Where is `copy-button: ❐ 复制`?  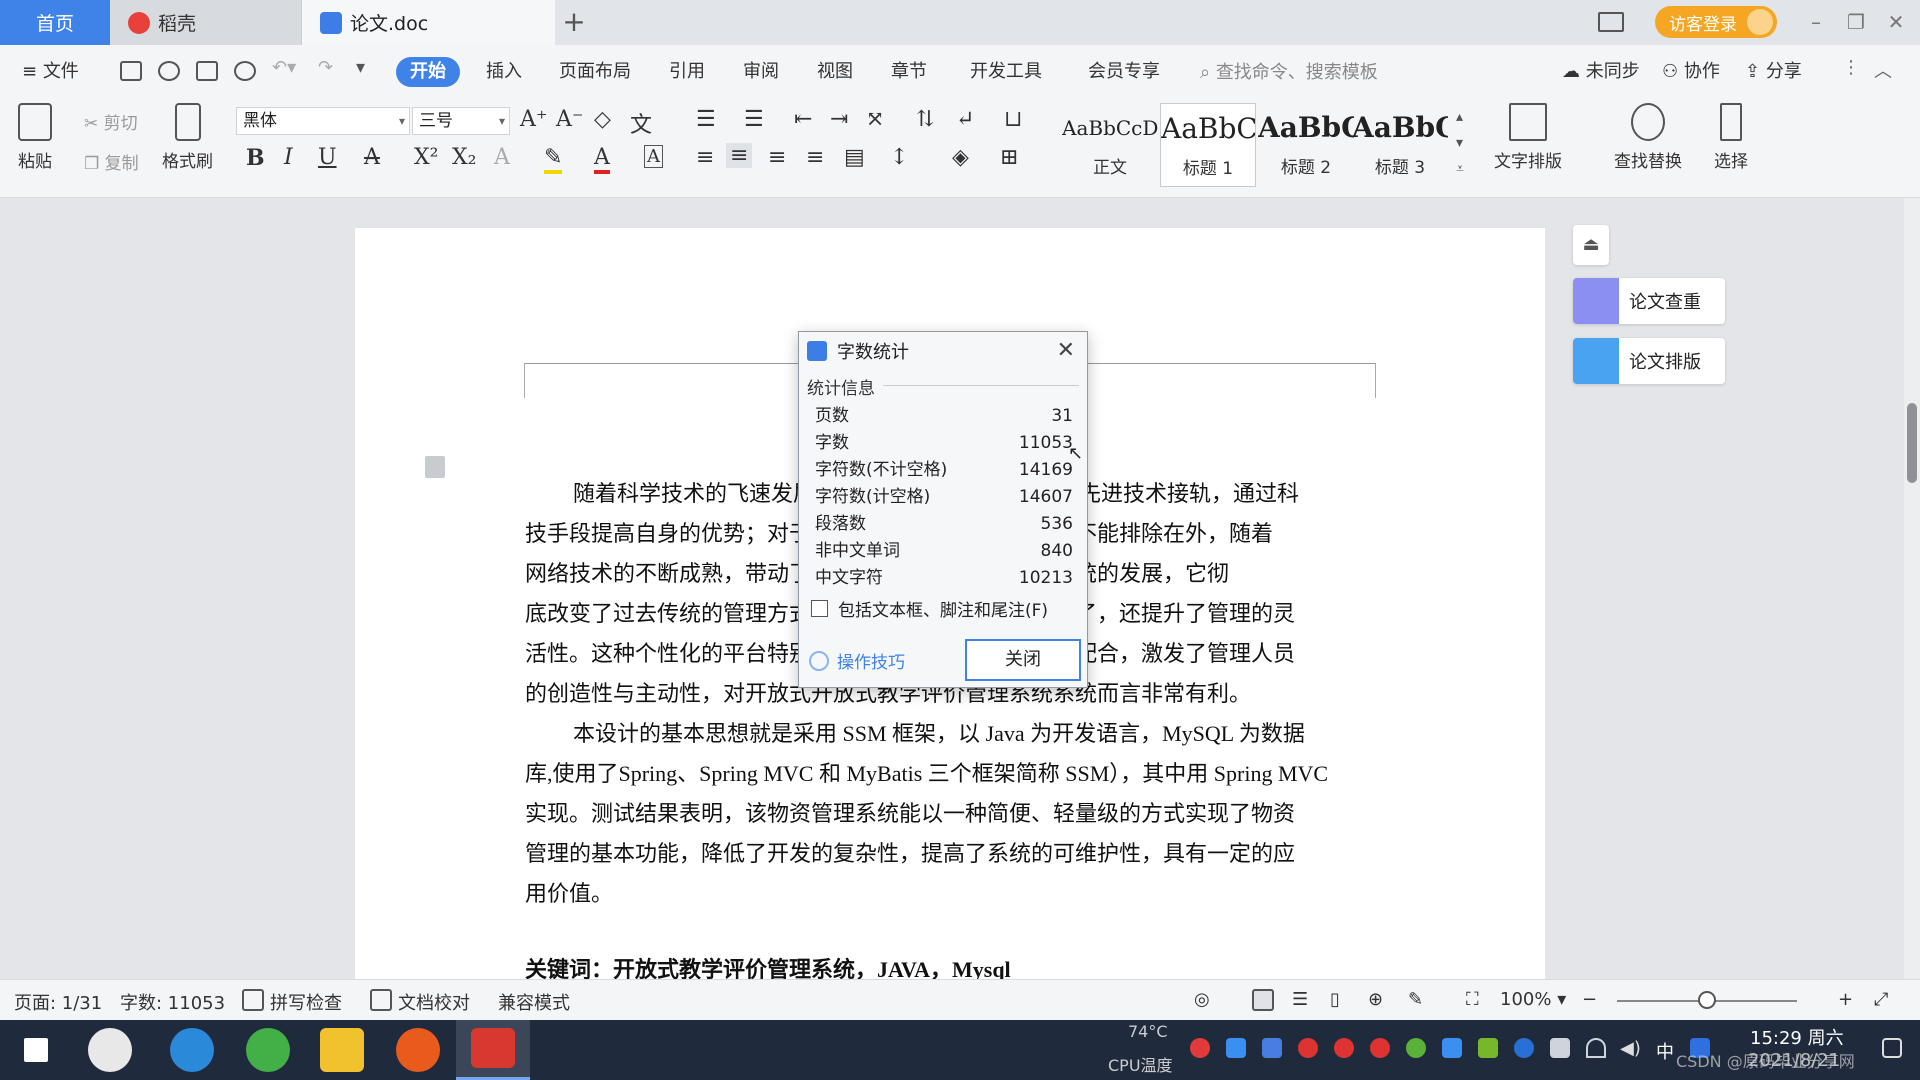
copy-button: ❐ 复制 is located at coordinates (111, 161).